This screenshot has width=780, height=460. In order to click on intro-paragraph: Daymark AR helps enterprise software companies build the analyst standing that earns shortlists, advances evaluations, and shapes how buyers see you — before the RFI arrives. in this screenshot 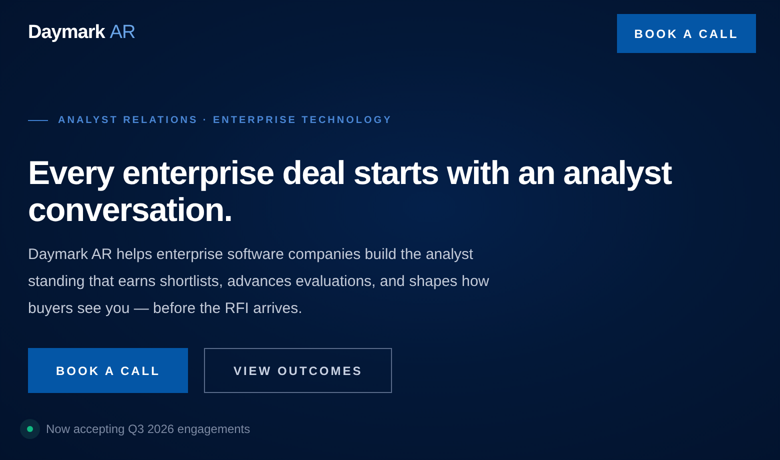, I will do `click(259, 282)`.